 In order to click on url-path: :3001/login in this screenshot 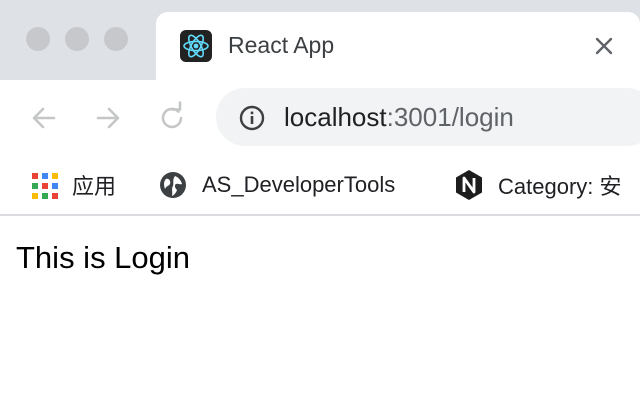, I will do `click(450, 117)`.